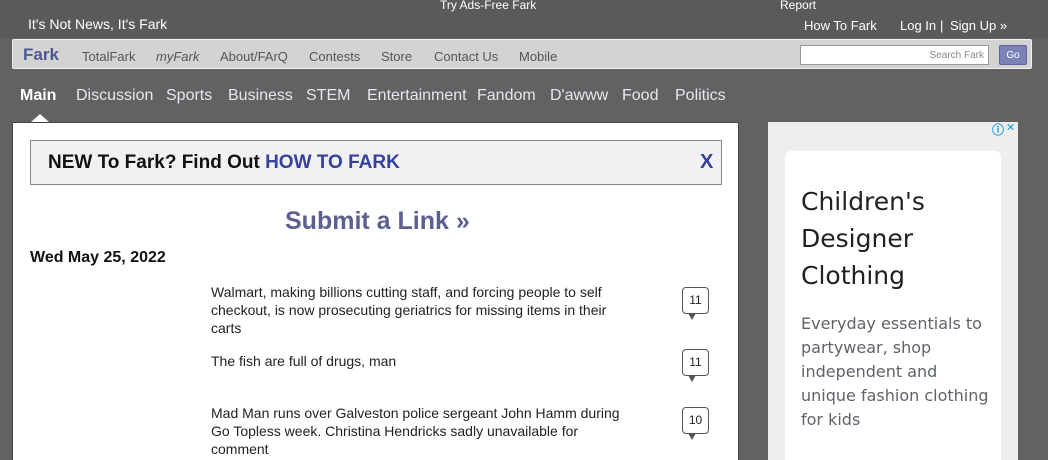 The width and height of the screenshot is (1048, 460). Describe the element at coordinates (377, 221) in the screenshot. I see `submit-link-button: Submit a Link »` at that location.